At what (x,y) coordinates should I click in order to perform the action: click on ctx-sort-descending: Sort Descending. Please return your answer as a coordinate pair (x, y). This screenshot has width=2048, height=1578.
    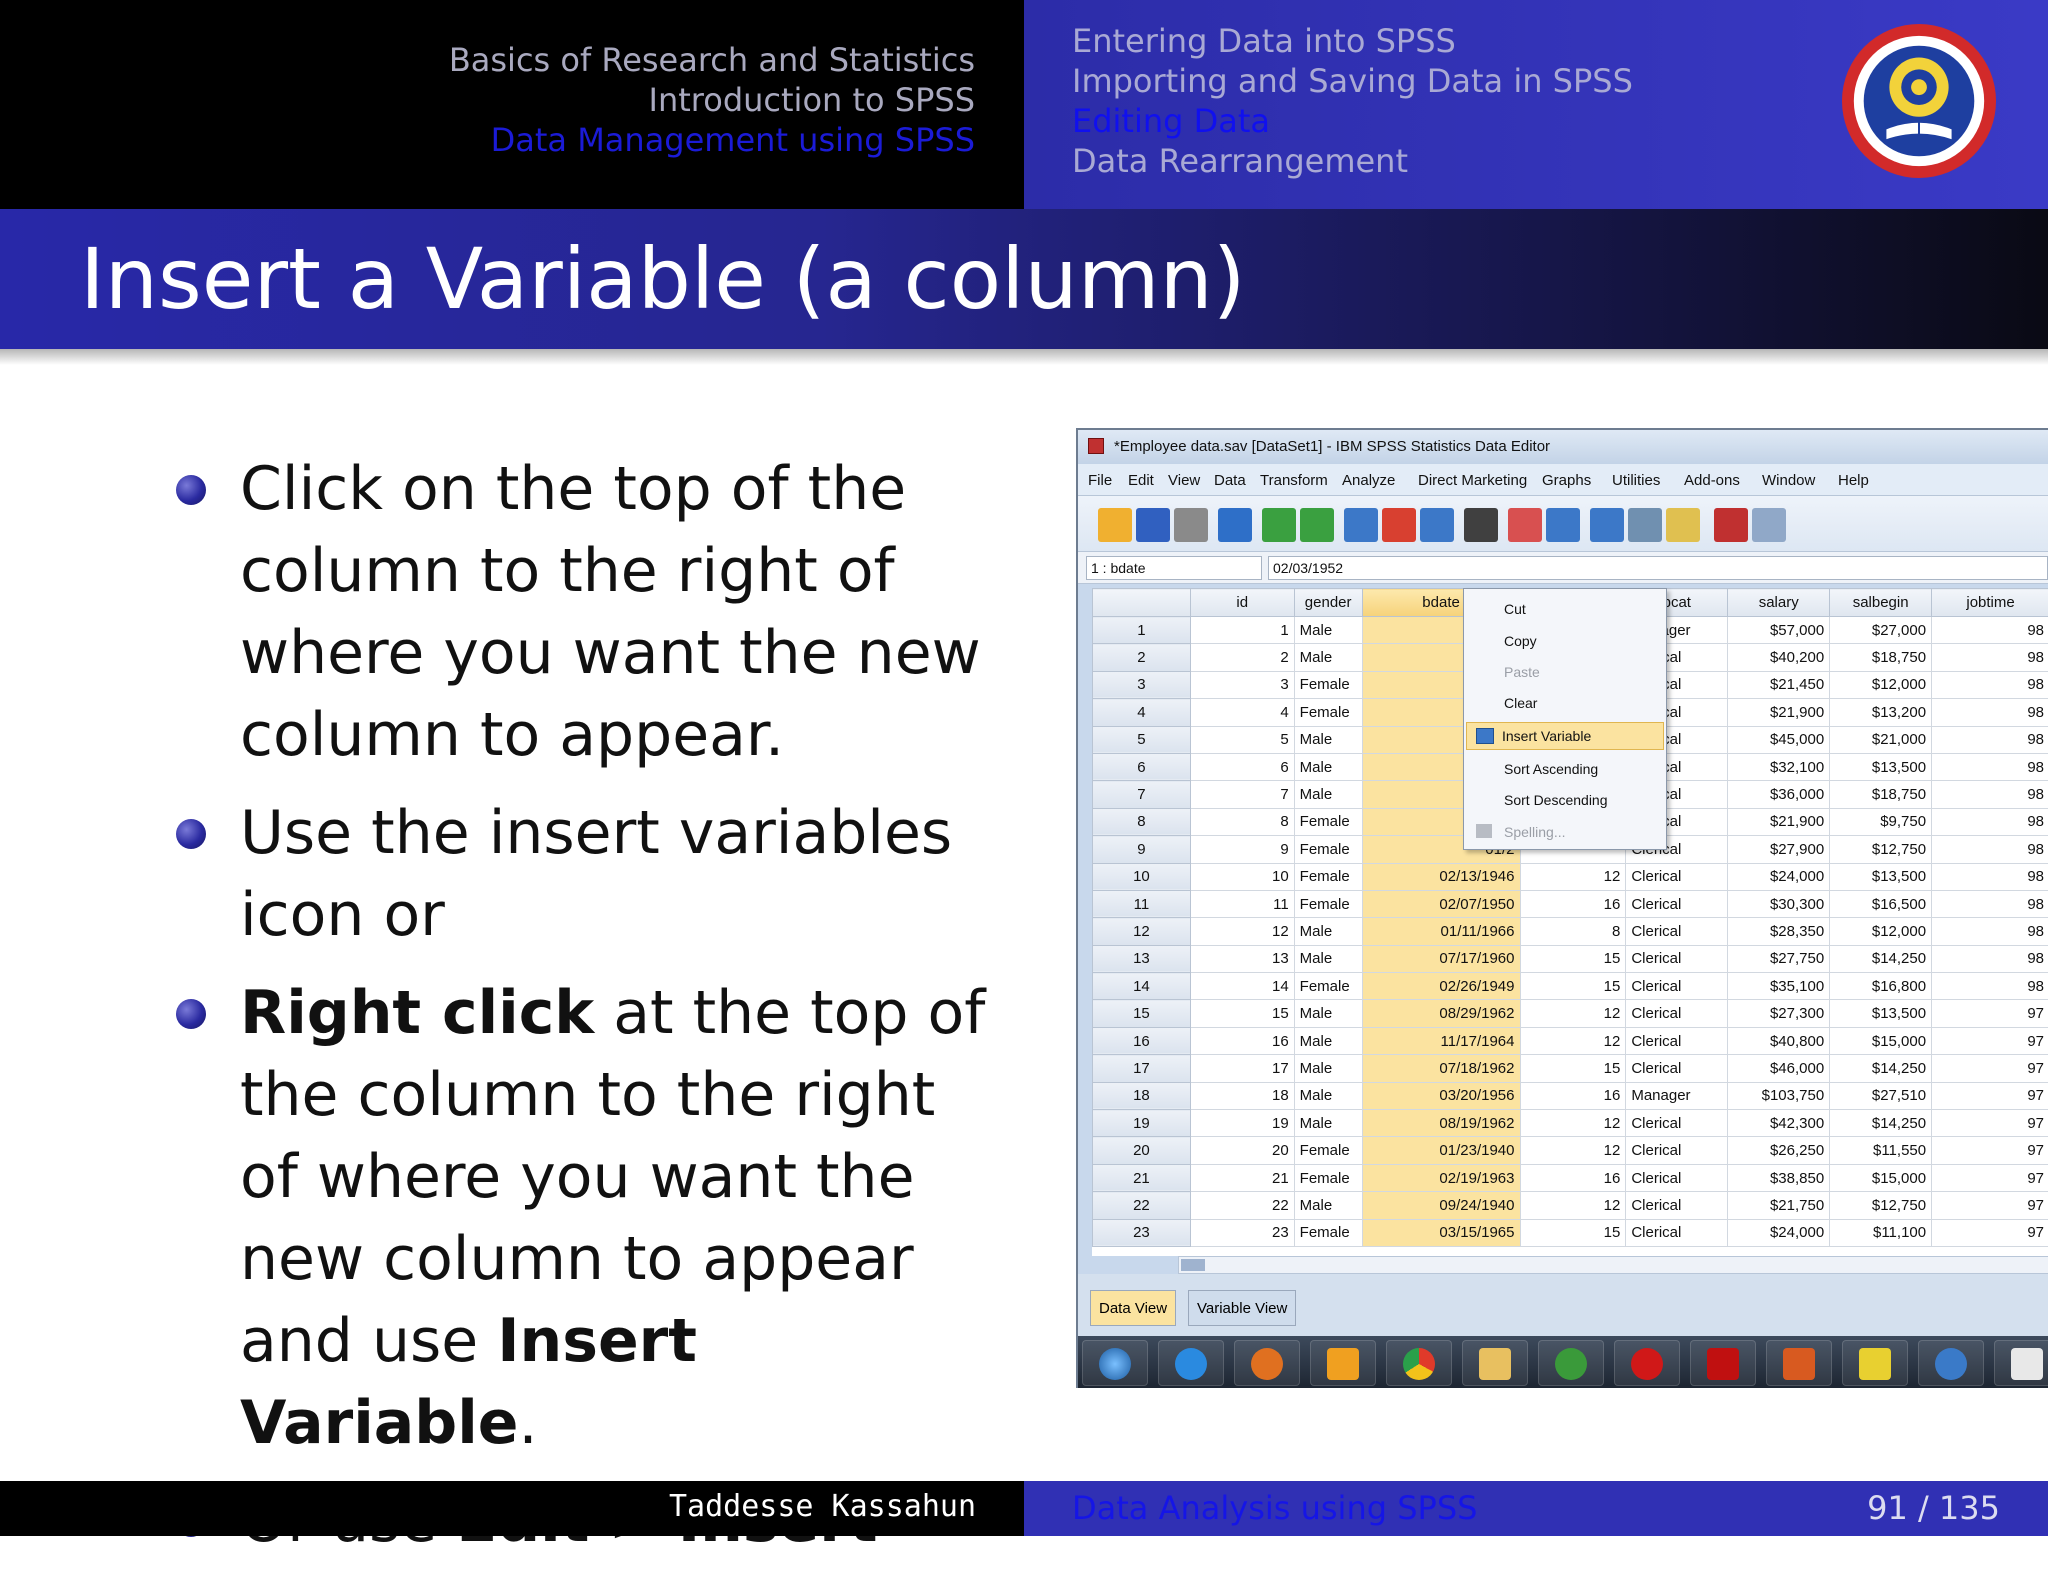
    Looking at the image, I should click on (1556, 800).